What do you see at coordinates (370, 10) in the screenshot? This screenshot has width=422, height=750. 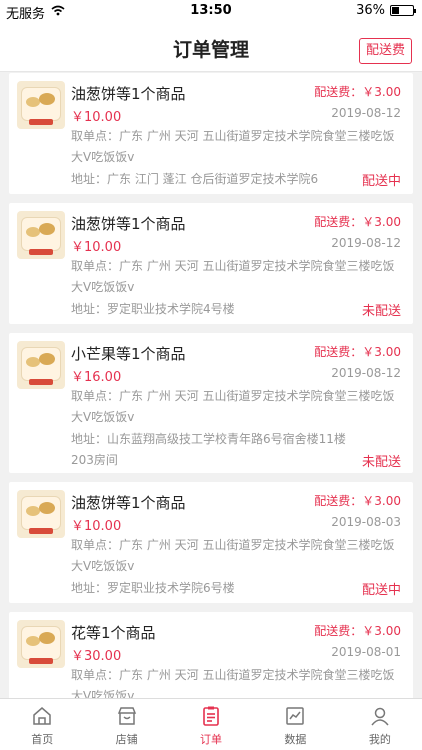 I see `battery-percent: 36%` at bounding box center [370, 10].